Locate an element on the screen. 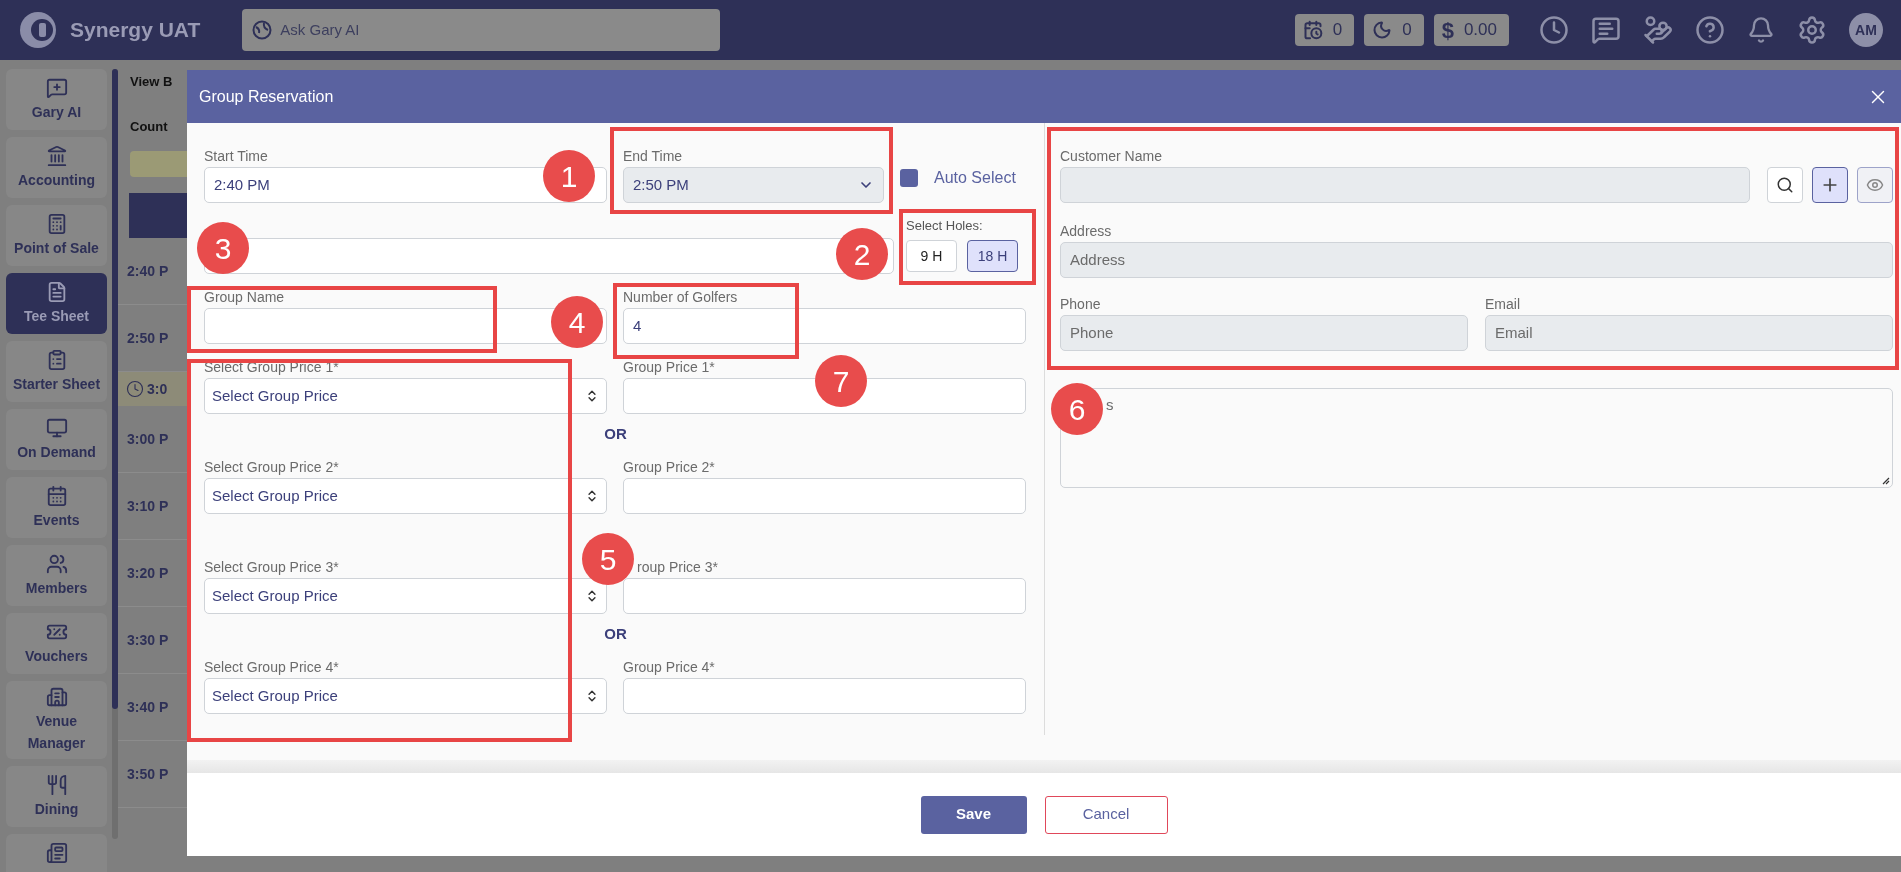 The width and height of the screenshot is (1901, 872). sidebar-item: Starter Sheet is located at coordinates (56, 371).